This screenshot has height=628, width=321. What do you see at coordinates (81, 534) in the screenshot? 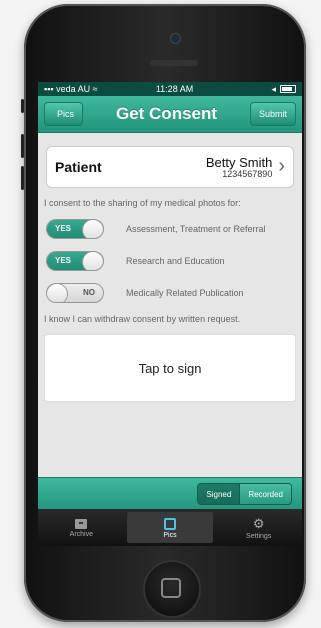
I see `tab-label: Archive` at bounding box center [81, 534].